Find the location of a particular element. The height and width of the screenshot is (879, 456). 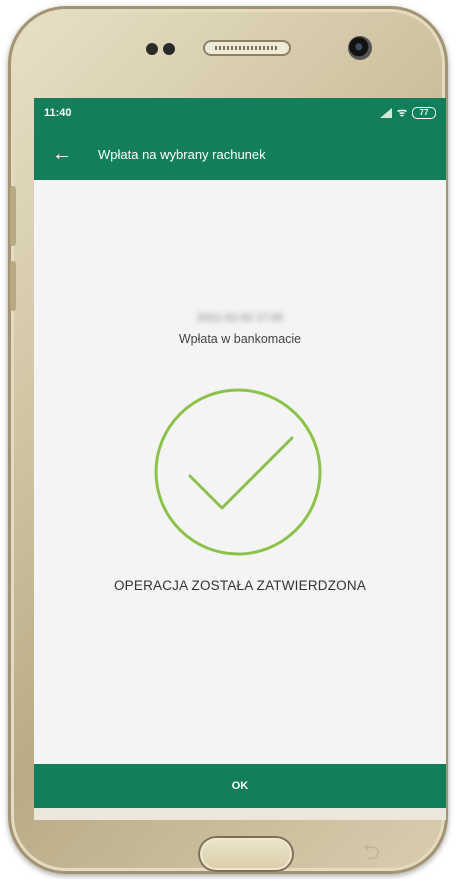

app-bar: ← Wpłata na wybrany rachunek is located at coordinates (240, 154).